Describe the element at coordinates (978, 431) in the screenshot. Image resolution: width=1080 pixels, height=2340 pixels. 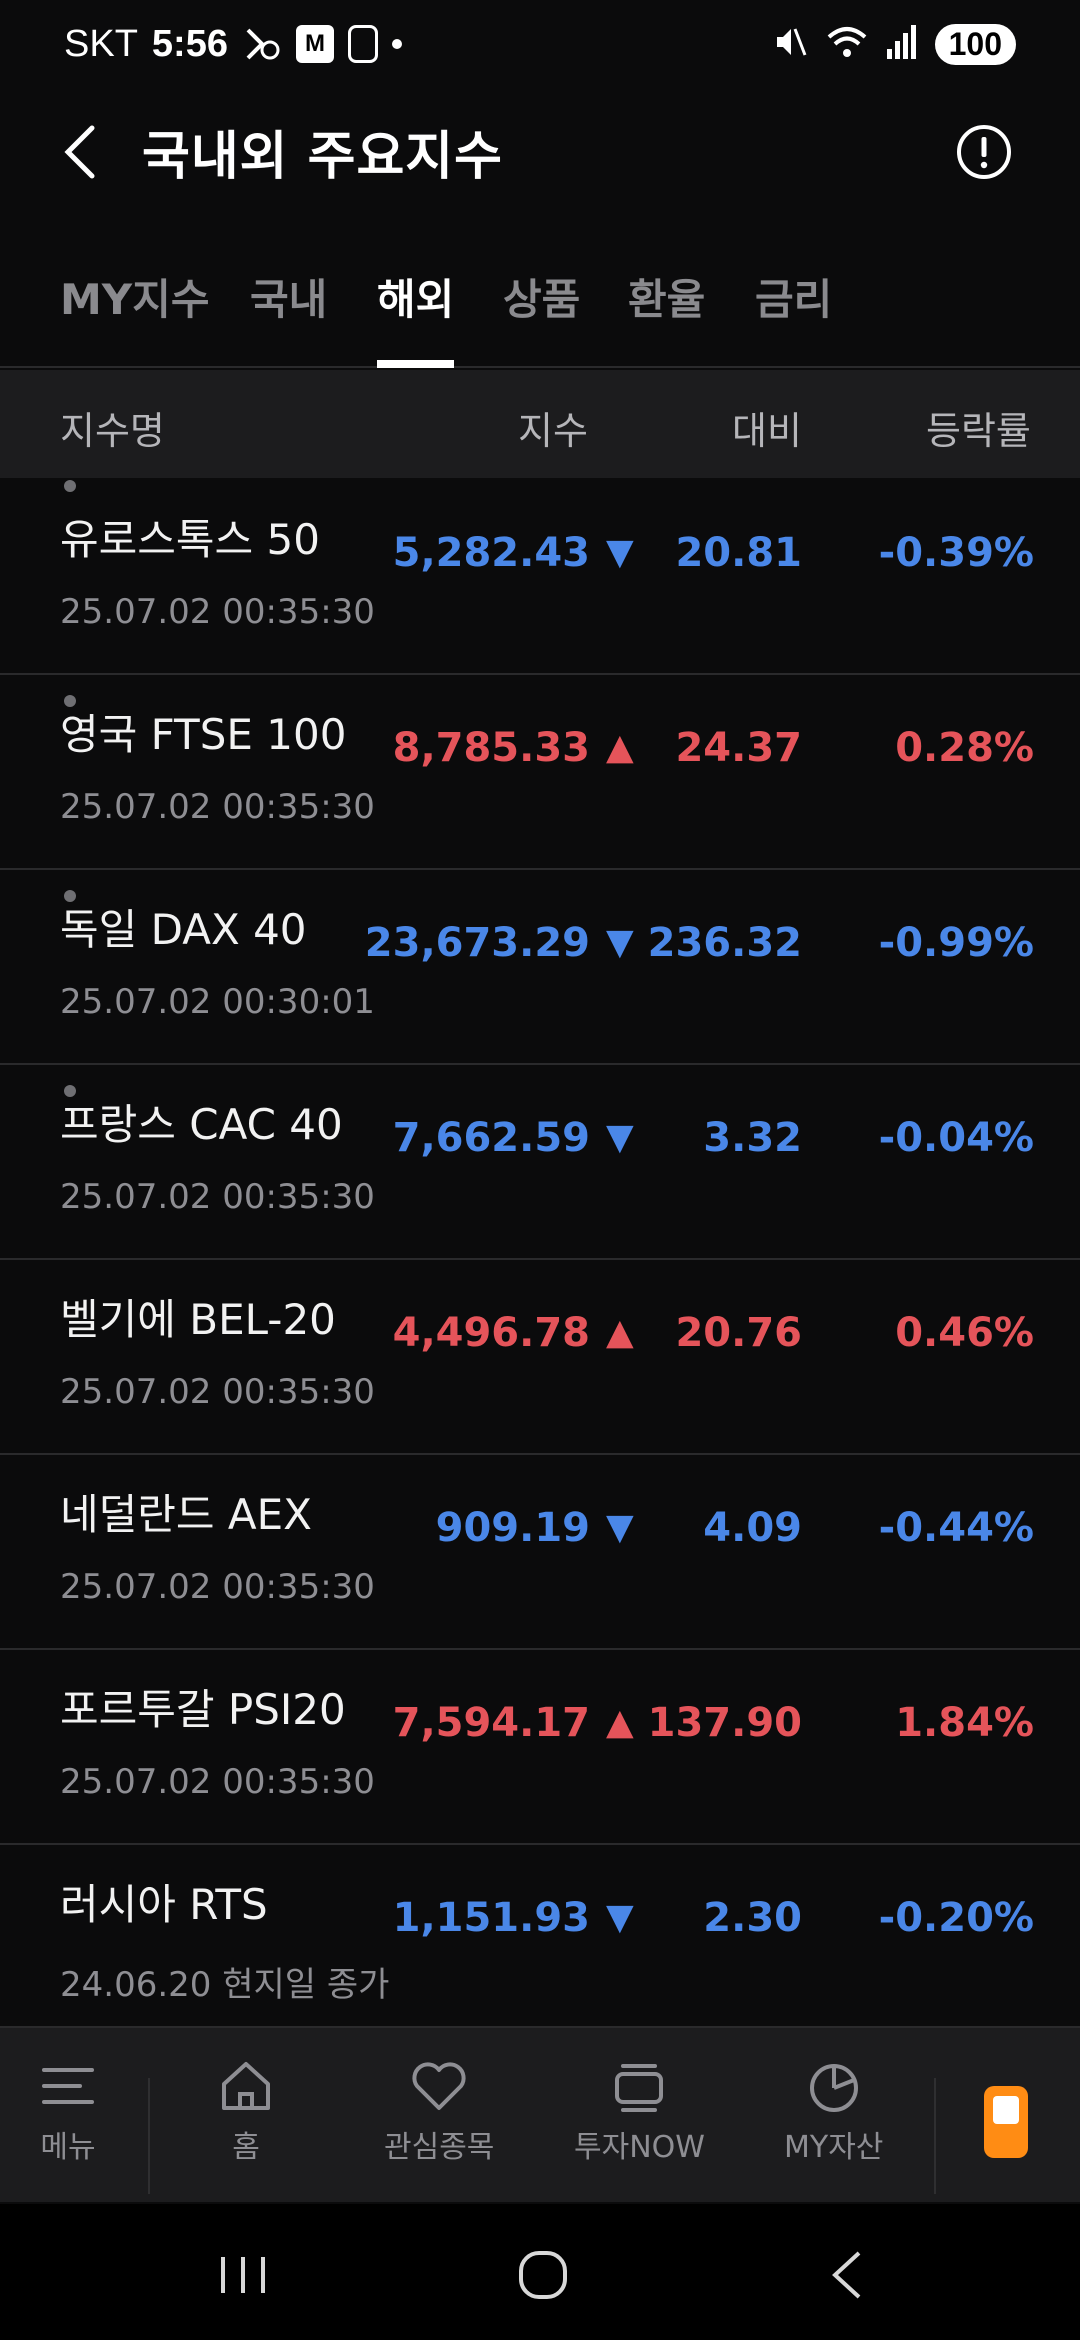
I see `col-rate: 등락률` at that location.